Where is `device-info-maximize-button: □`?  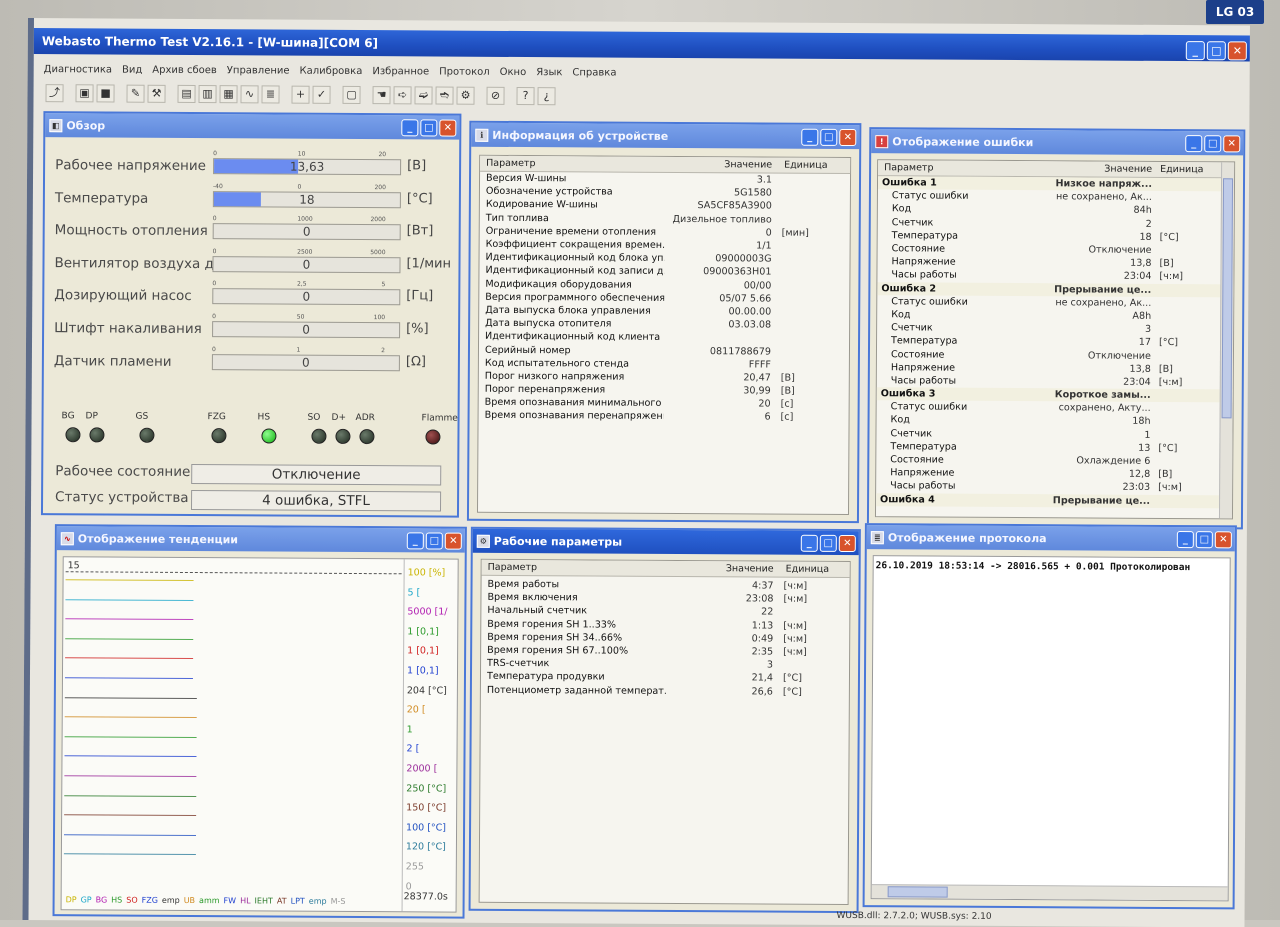
device-info-maximize-button: □ is located at coordinates (828, 136).